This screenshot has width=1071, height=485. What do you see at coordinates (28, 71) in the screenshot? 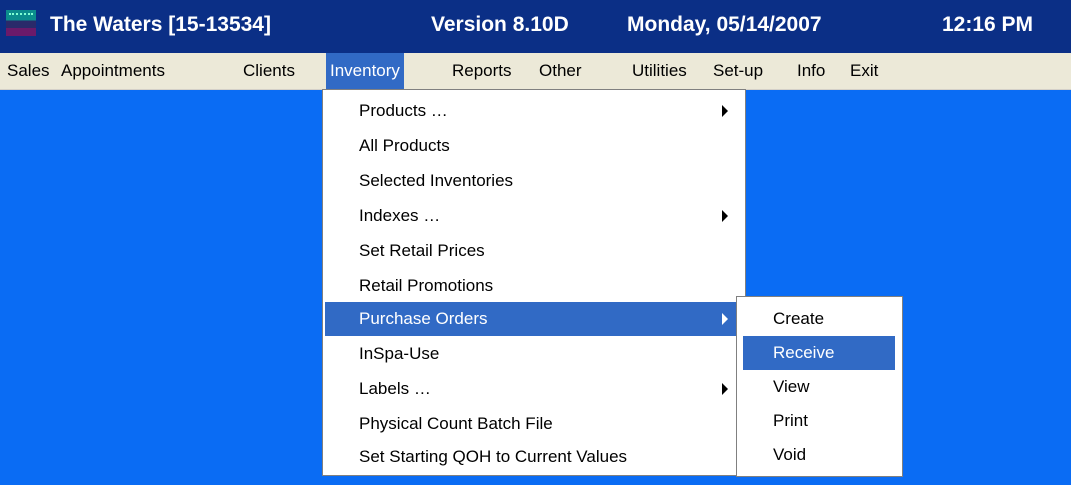
I see `menu-sales: Sales` at bounding box center [28, 71].